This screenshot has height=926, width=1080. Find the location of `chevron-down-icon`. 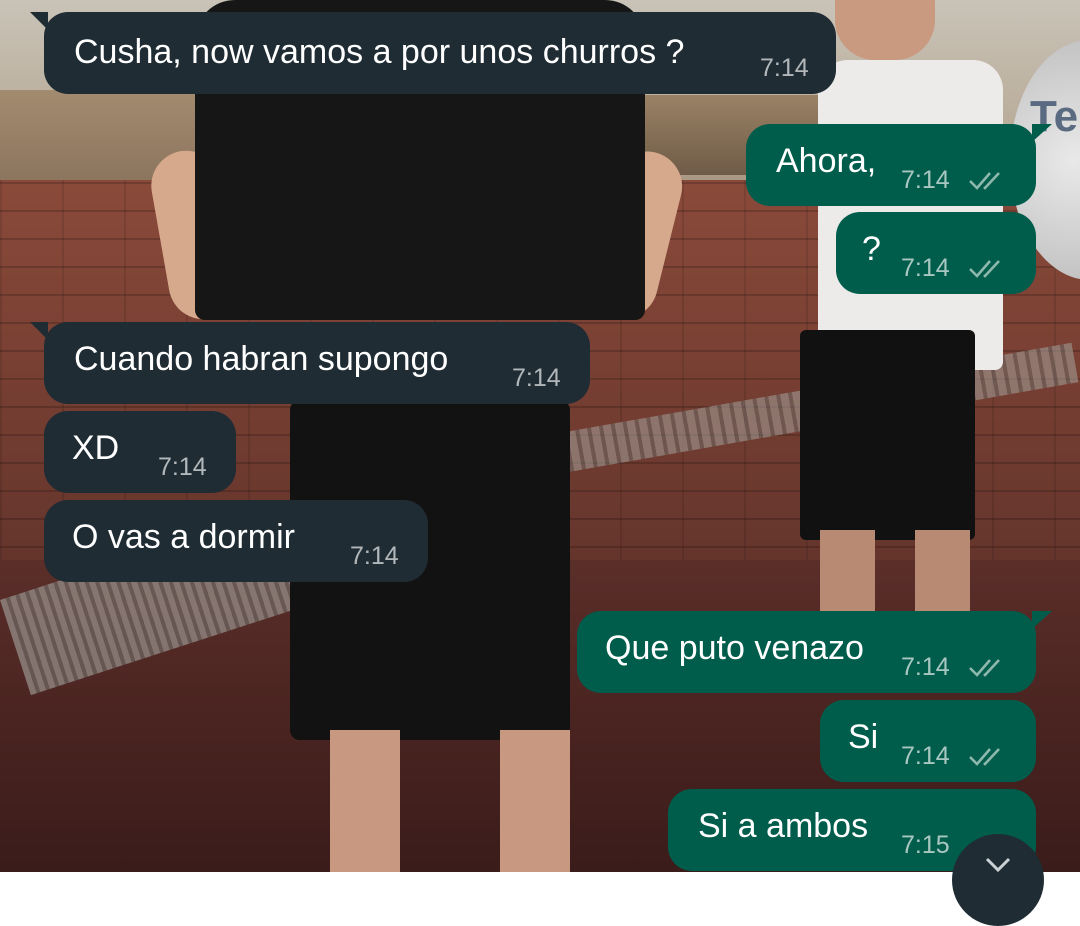

chevron-down-icon is located at coordinates (998, 865).